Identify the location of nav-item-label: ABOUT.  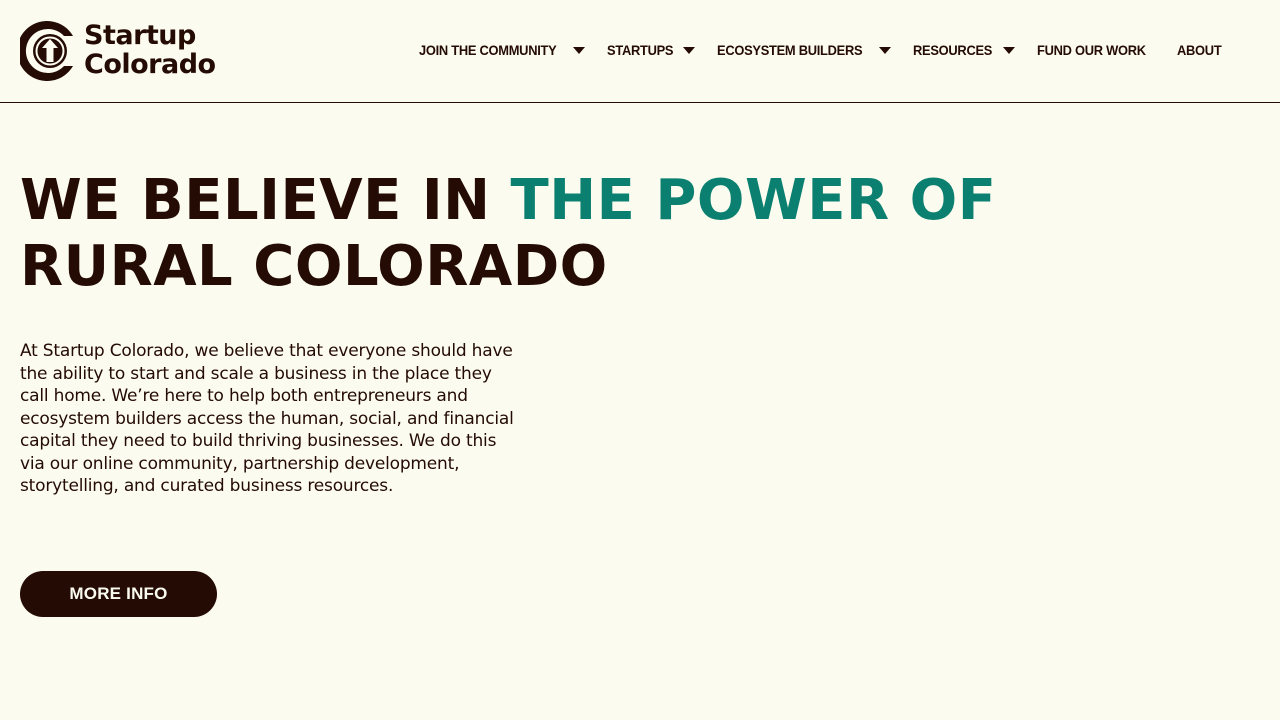
(1199, 50).